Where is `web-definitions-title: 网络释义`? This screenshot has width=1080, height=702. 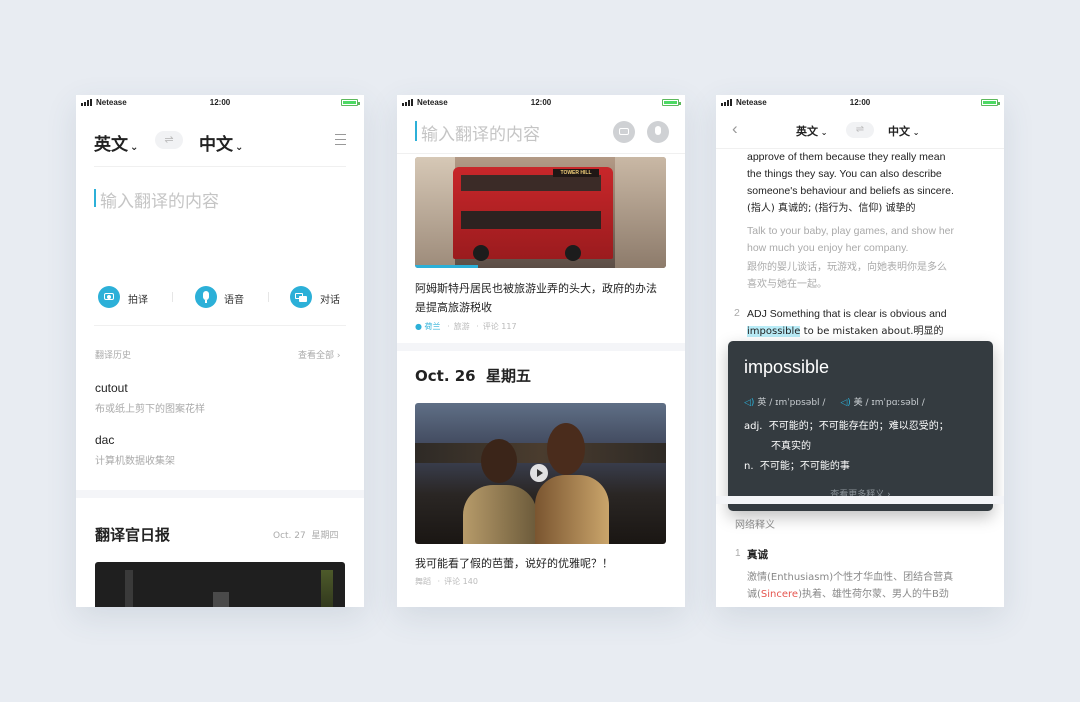 web-definitions-title: 网络释义 is located at coordinates (755, 525).